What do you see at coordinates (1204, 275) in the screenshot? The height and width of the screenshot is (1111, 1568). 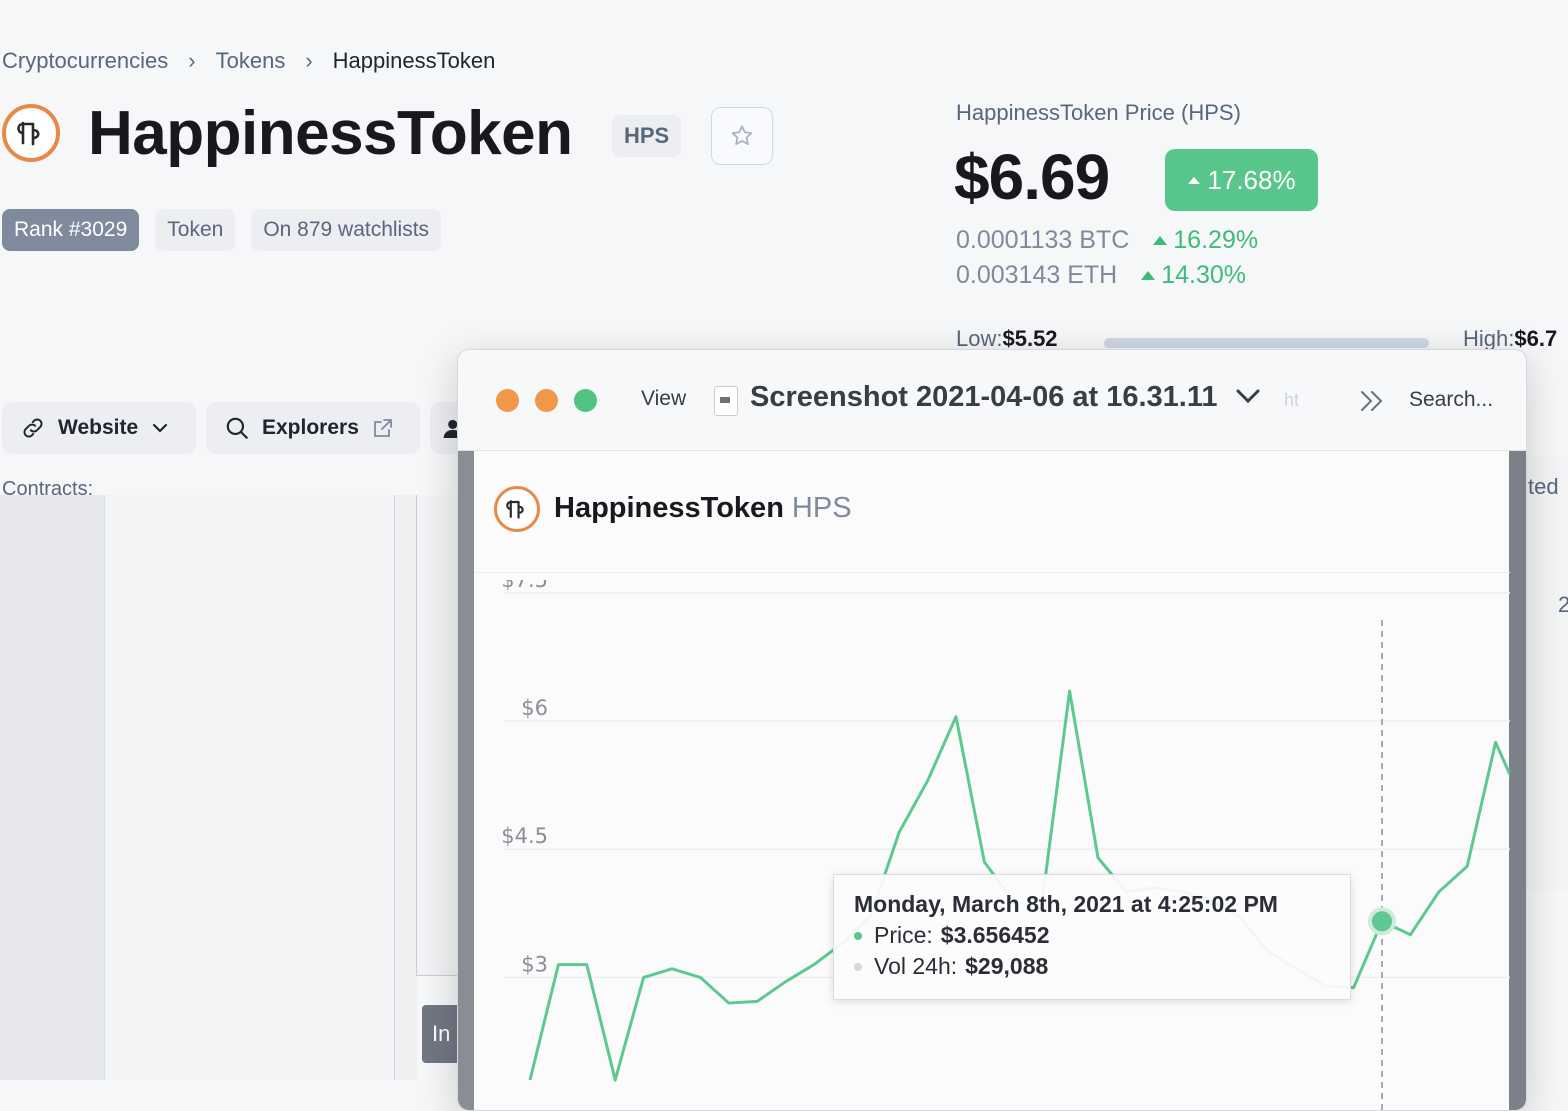 I see `eth-change-value: 14.30%` at bounding box center [1204, 275].